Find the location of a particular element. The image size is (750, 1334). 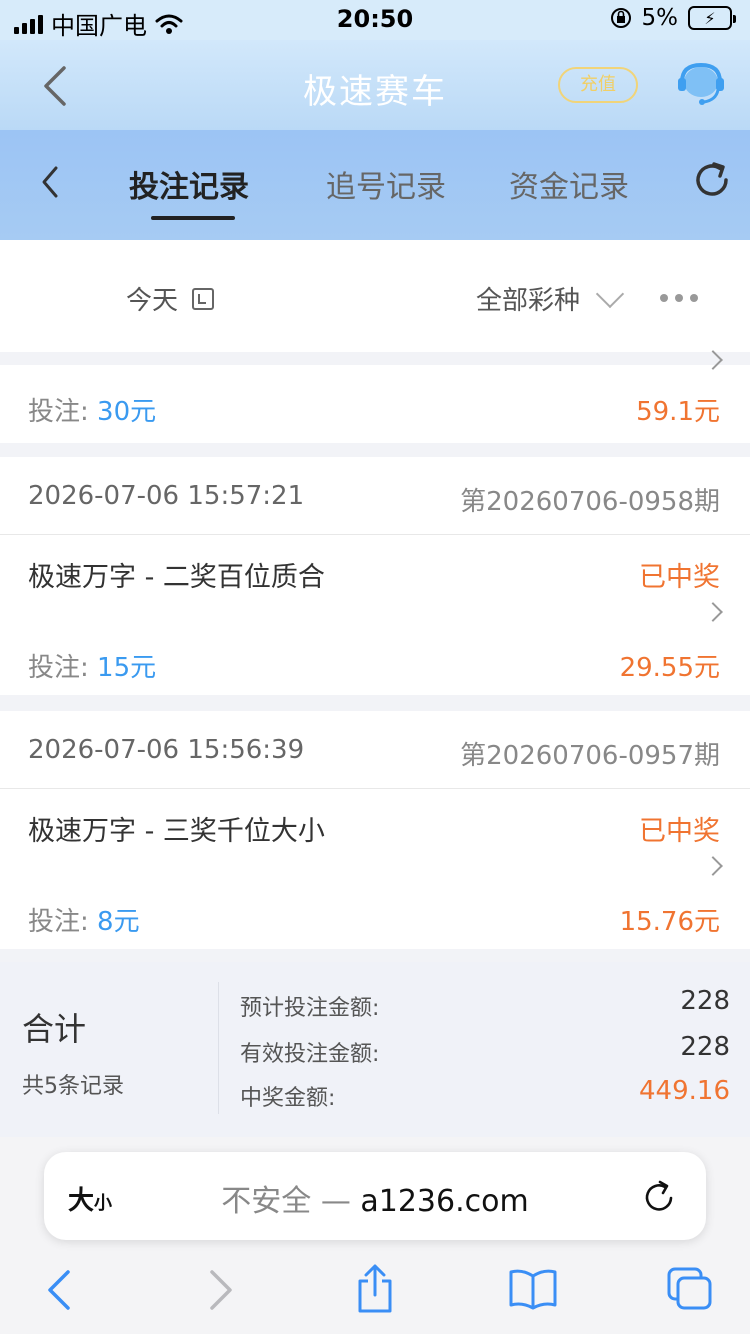

summary-title: 合计 is located at coordinates (54, 1029).